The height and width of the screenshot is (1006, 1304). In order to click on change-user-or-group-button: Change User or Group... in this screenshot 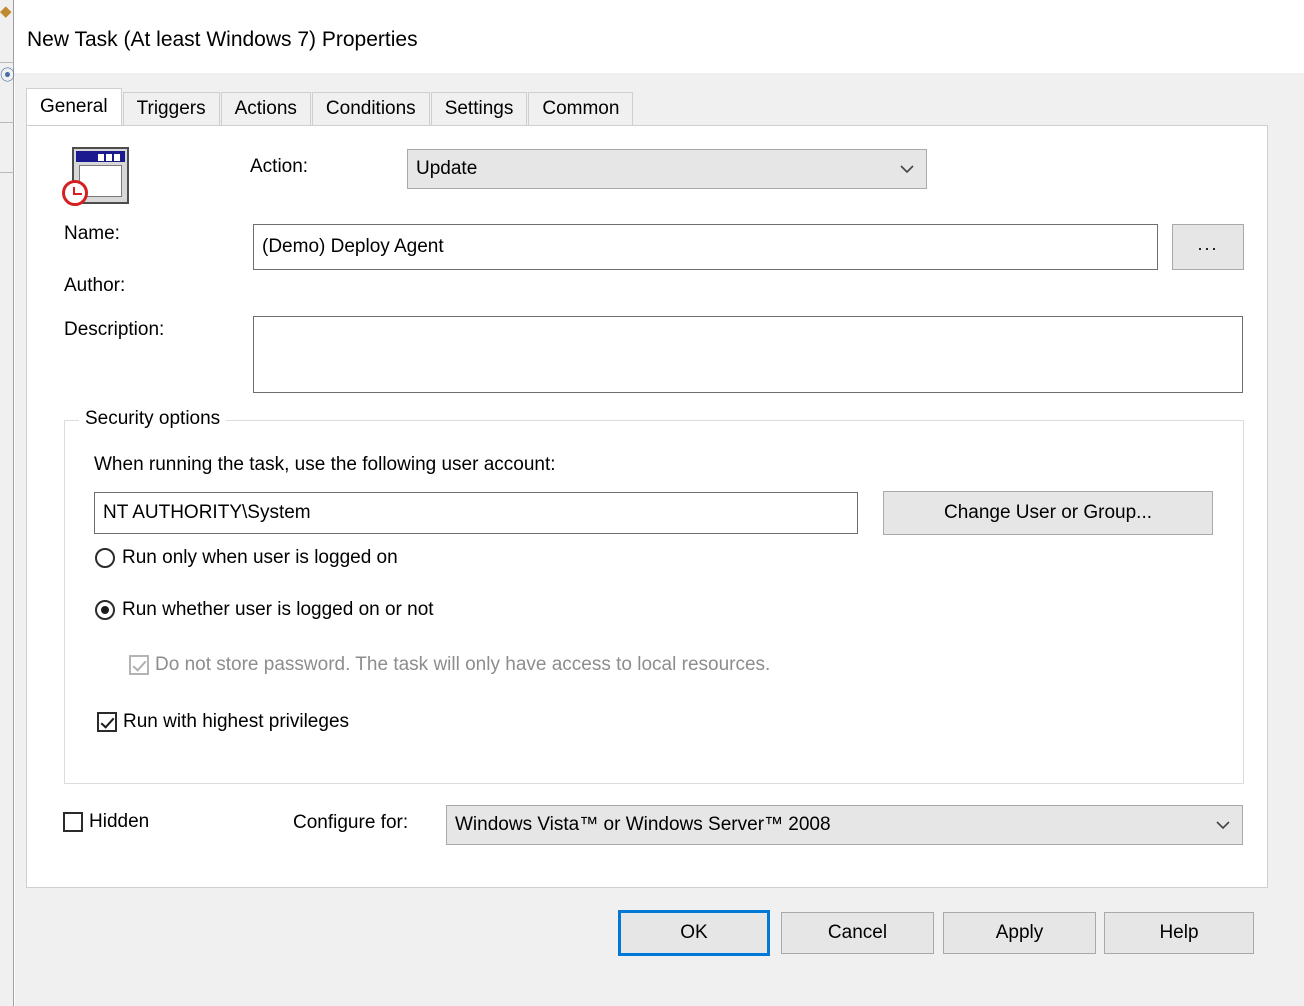, I will do `click(1048, 513)`.